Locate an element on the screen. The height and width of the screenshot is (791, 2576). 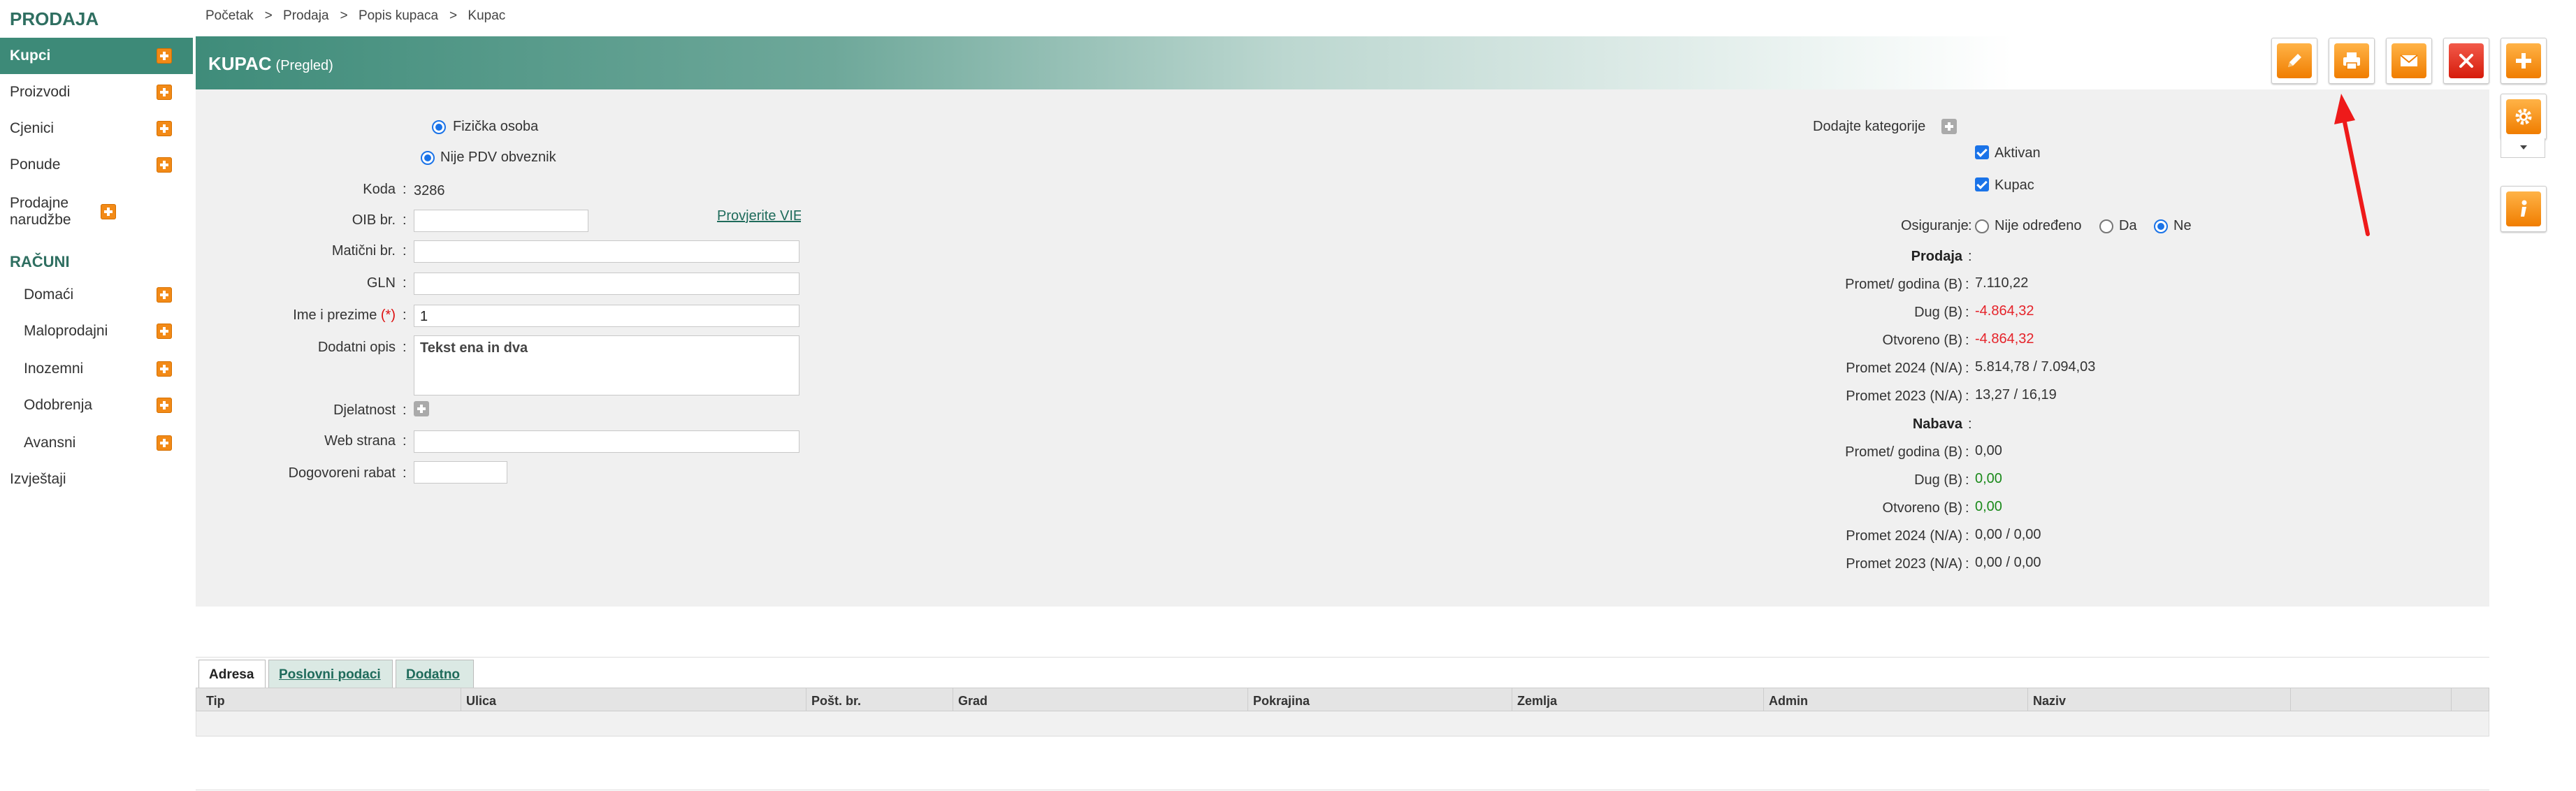
print-button is located at coordinates (2352, 61).